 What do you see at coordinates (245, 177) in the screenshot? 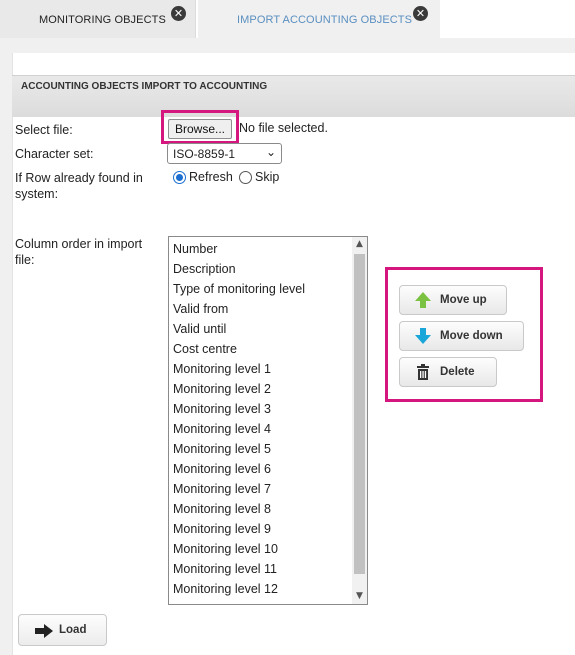
I see `skip-radio` at bounding box center [245, 177].